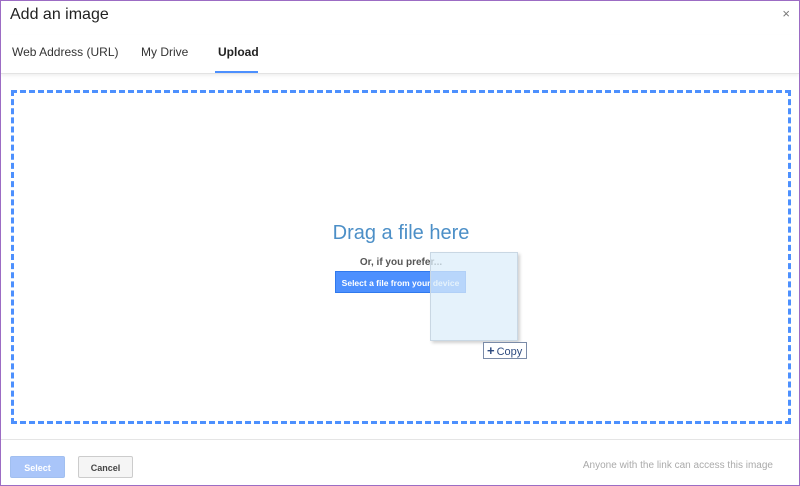 This screenshot has width=800, height=486. What do you see at coordinates (509, 352) in the screenshot?
I see `copy-label: Copy` at bounding box center [509, 352].